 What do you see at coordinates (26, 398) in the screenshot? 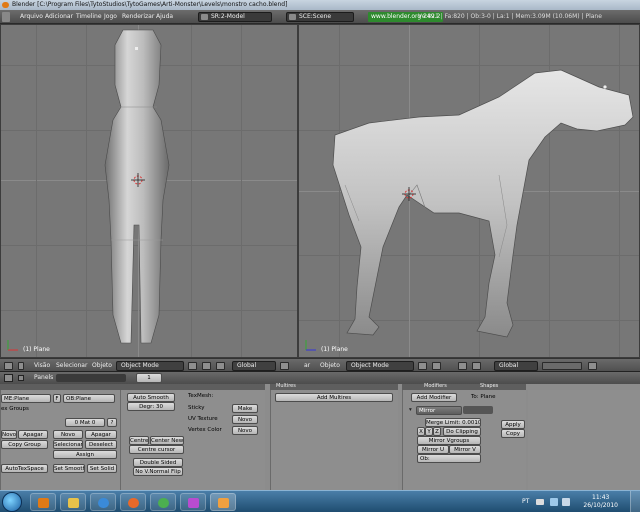
I see `mesh-name-field: ME:Plane` at bounding box center [26, 398].